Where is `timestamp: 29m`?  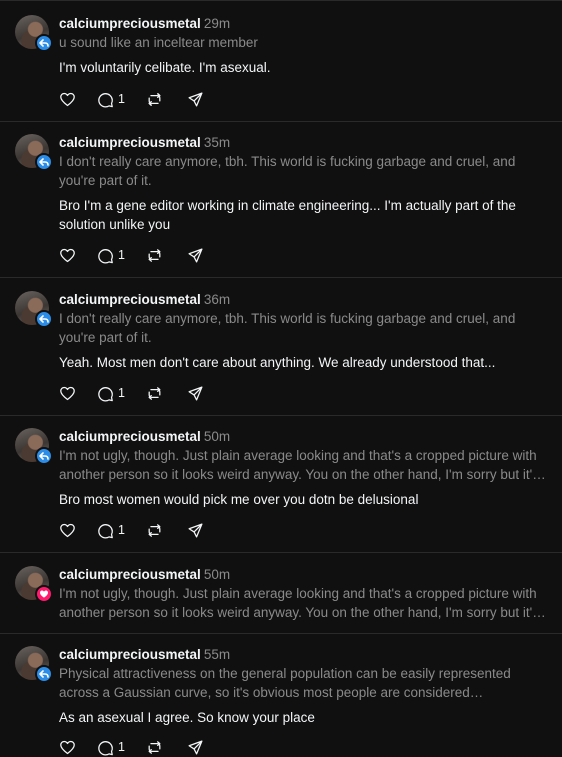 timestamp: 29m is located at coordinates (217, 23).